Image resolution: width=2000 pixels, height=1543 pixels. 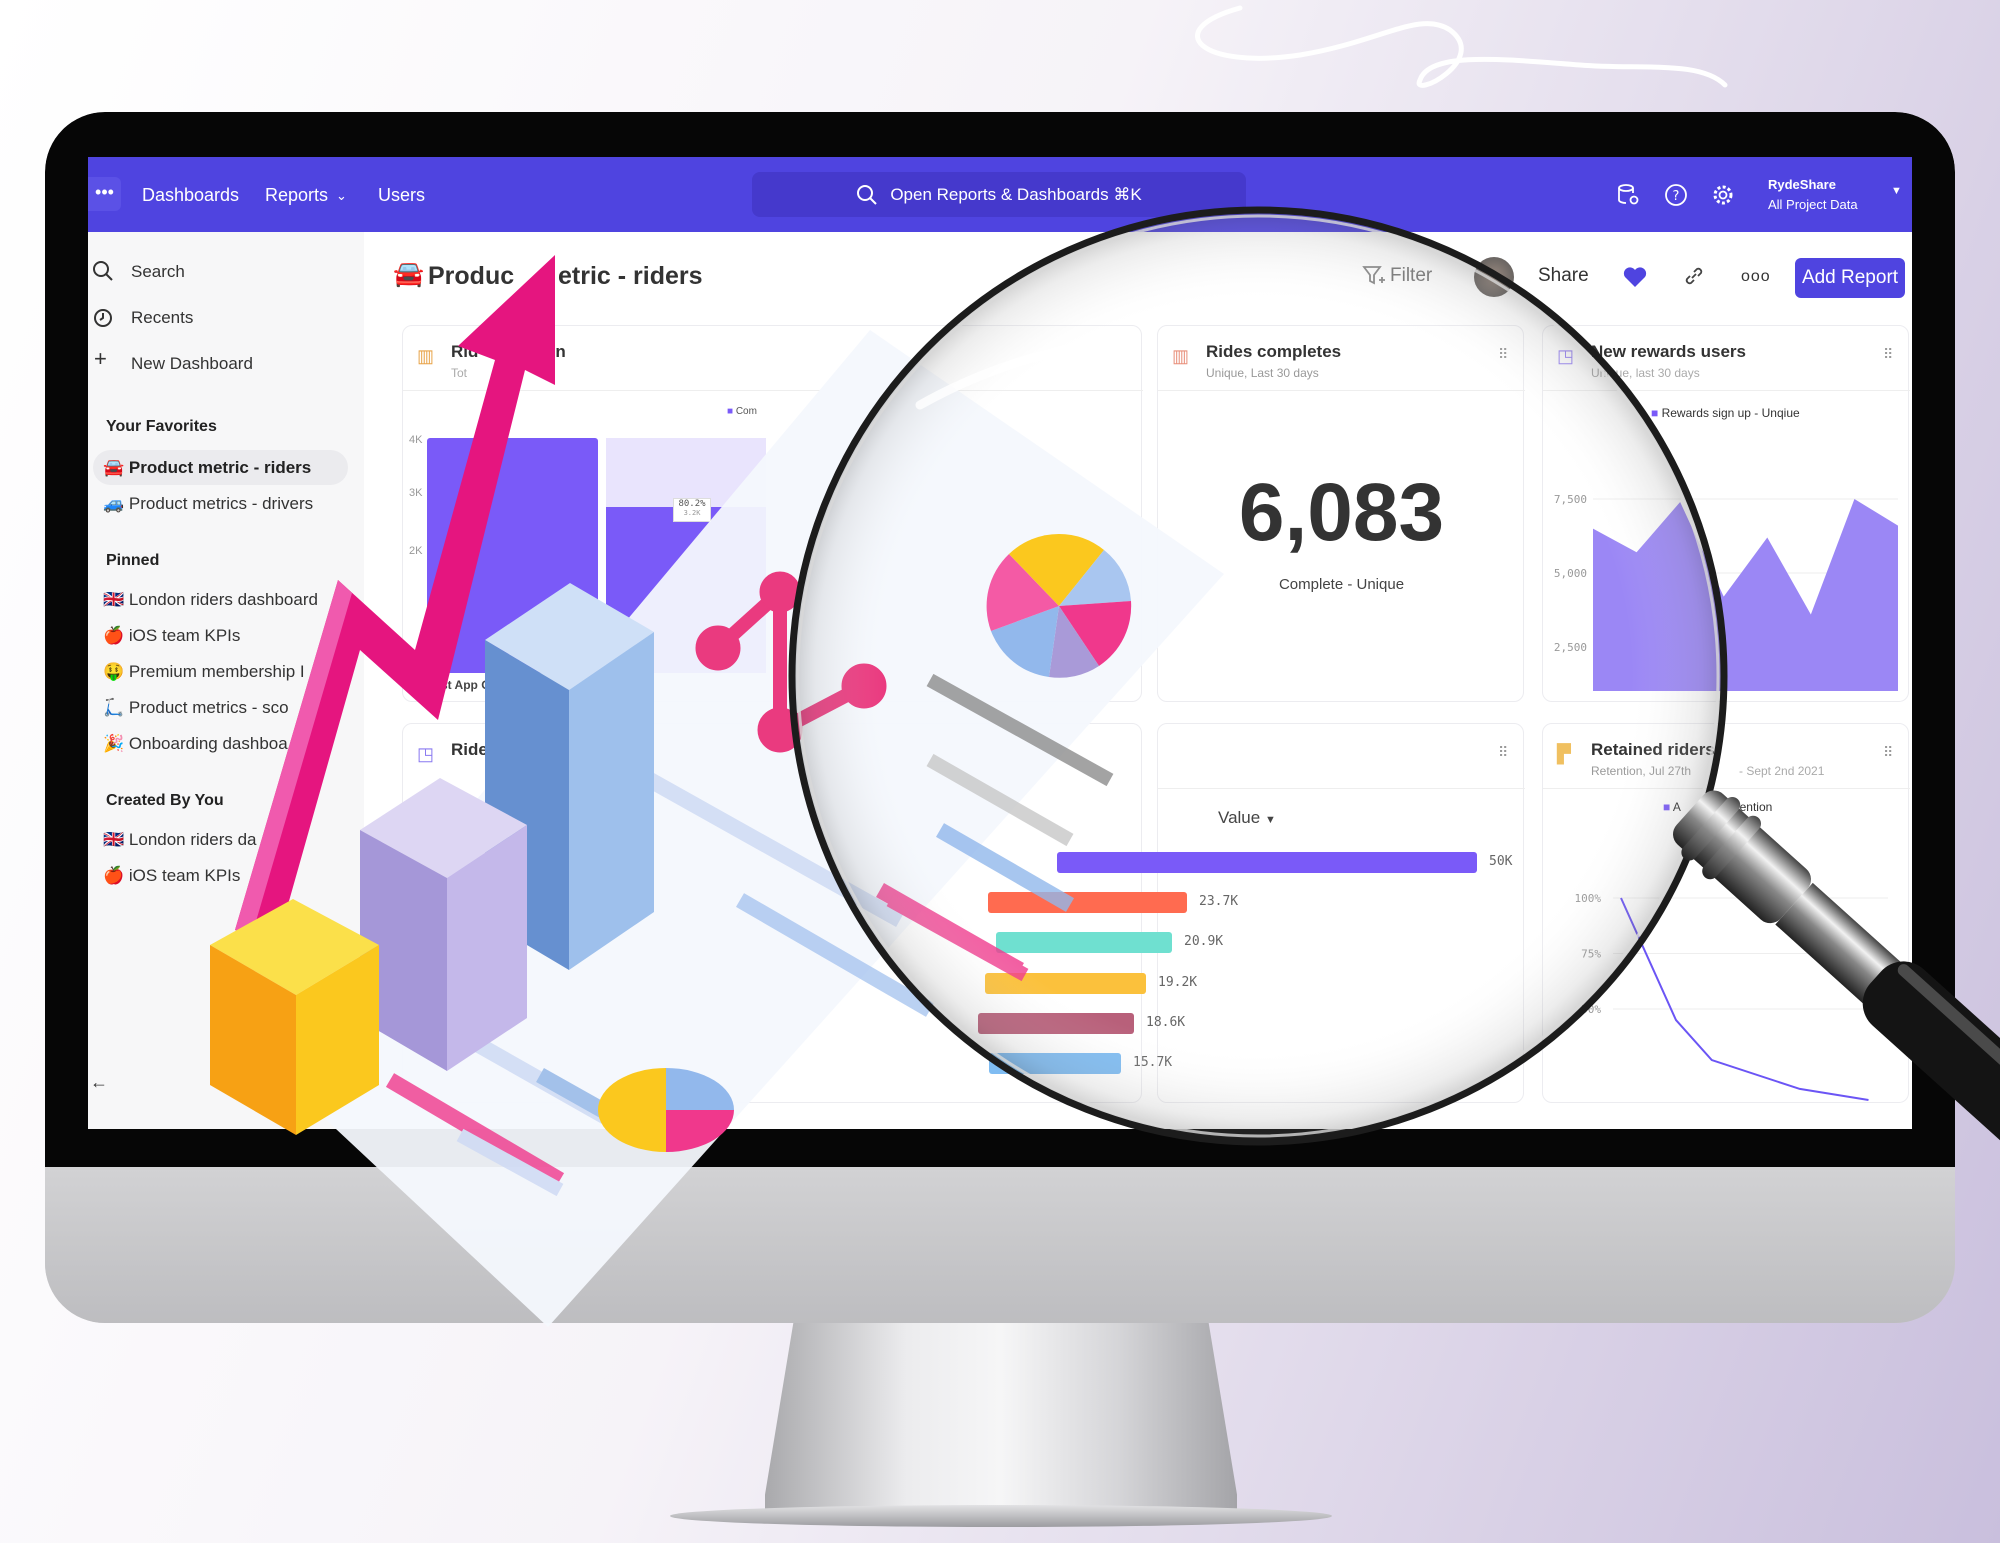 What do you see at coordinates (1166, 1022) in the screenshot?
I see `value-bar-label: 18.6K` at bounding box center [1166, 1022].